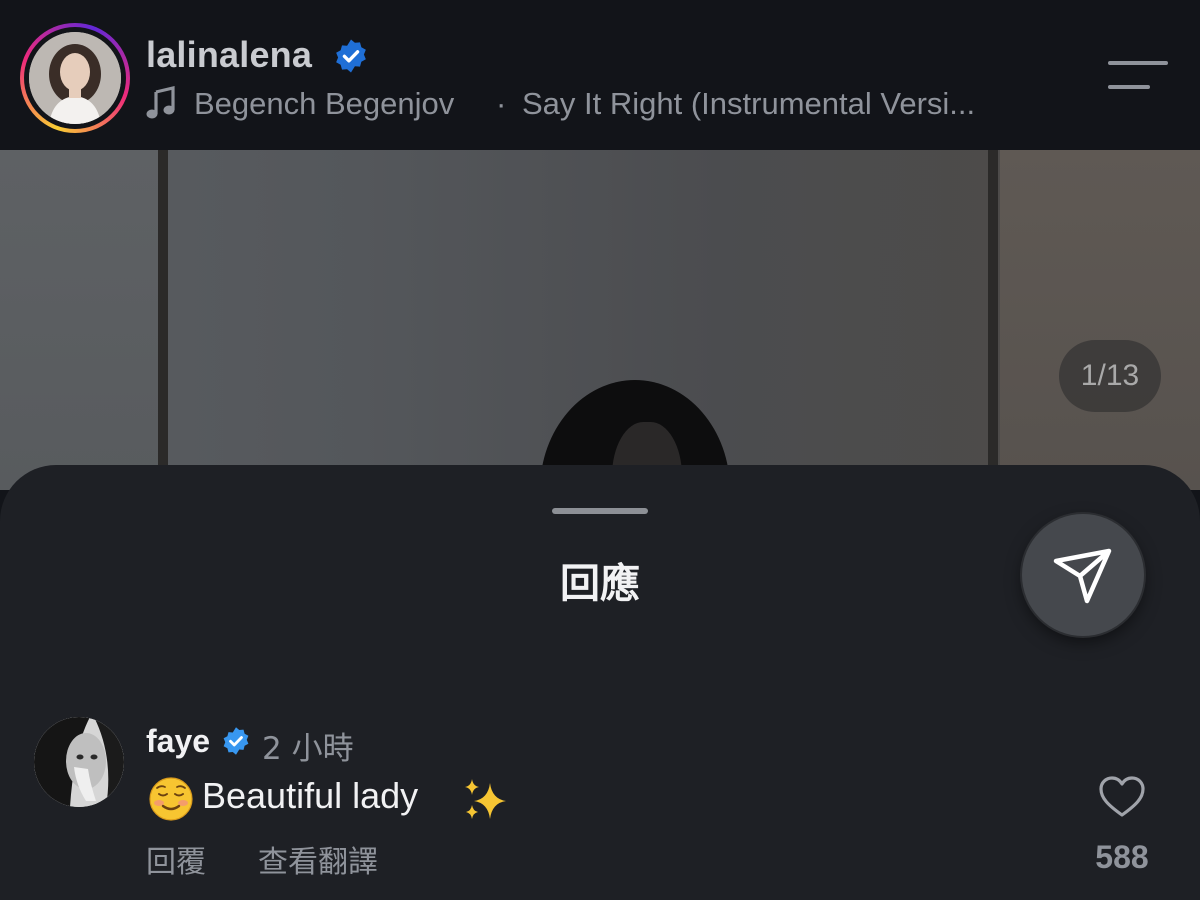 This screenshot has width=1200, height=900. I want to click on send-icon, so click(1082, 576).